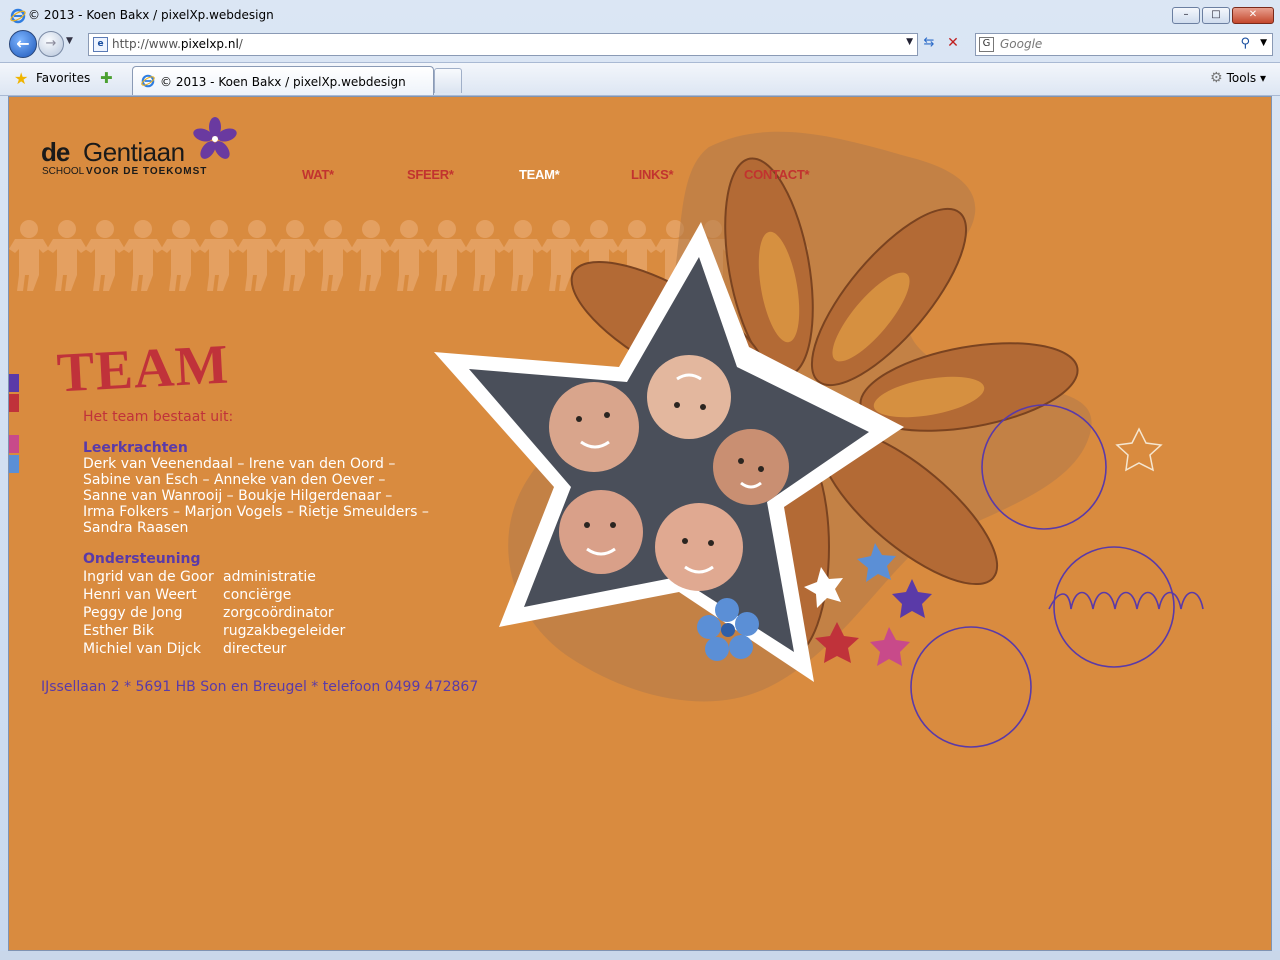 The image size is (1280, 960). I want to click on teachers-heading: Leerkrachten, so click(135, 448).